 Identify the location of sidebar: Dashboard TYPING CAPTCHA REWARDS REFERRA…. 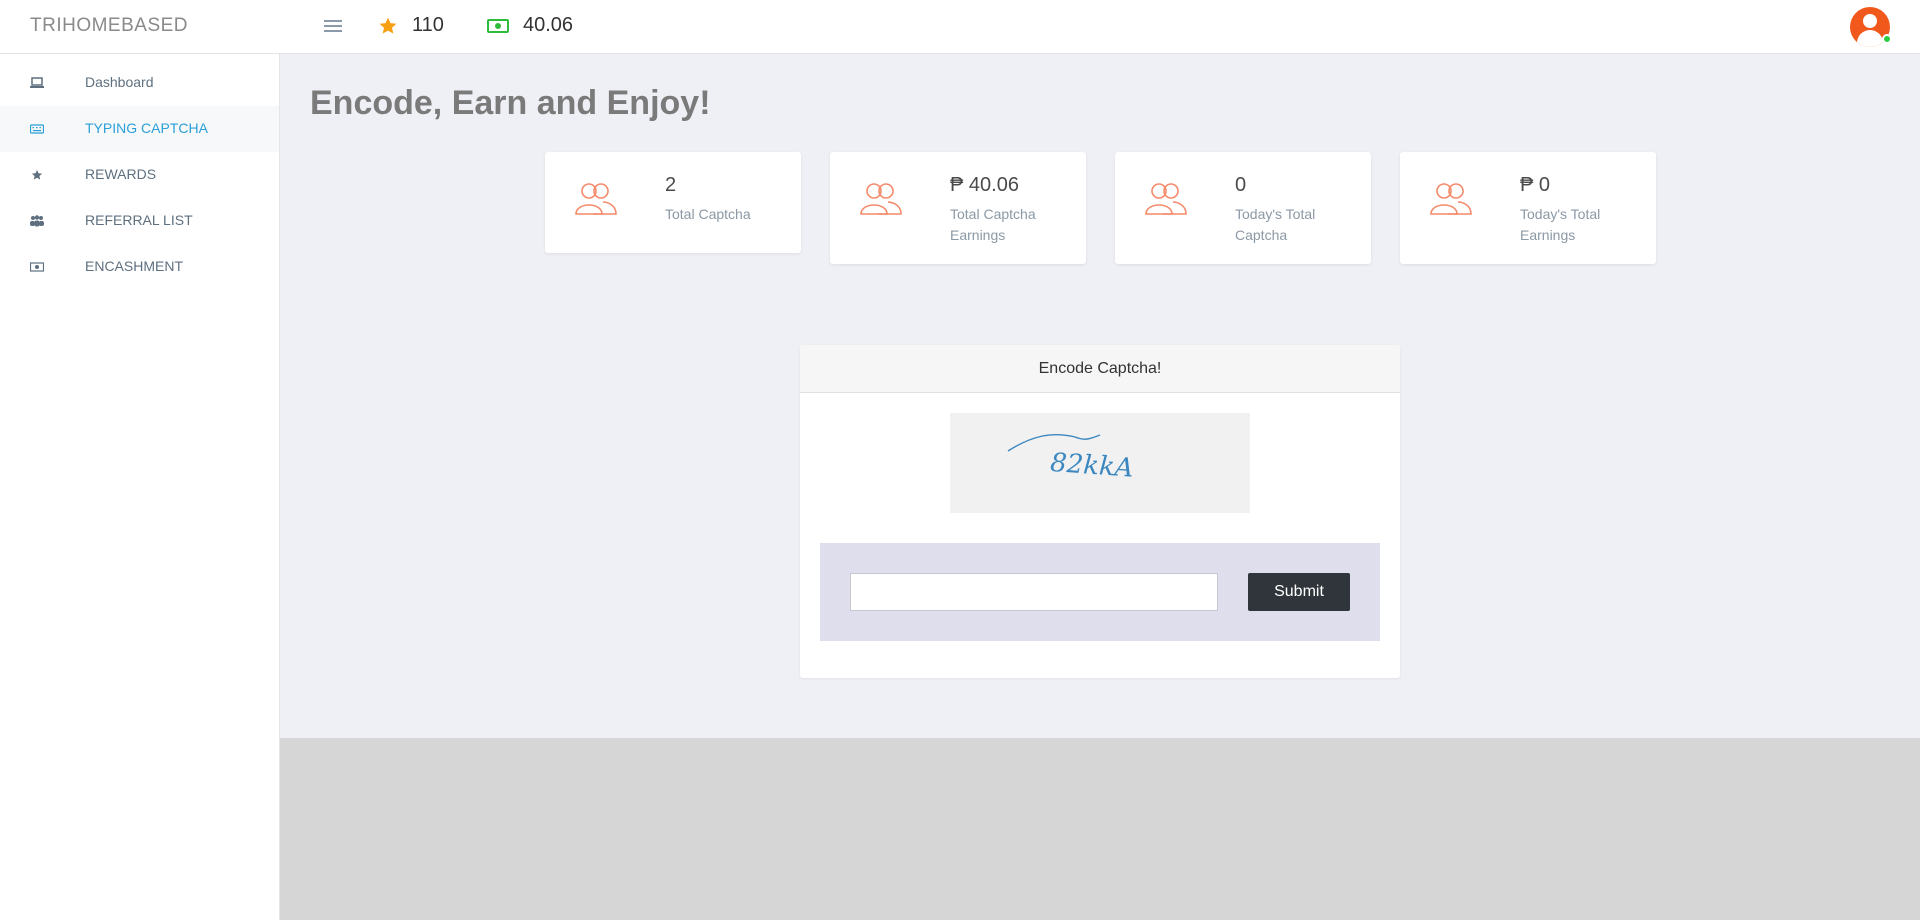
(140, 487).